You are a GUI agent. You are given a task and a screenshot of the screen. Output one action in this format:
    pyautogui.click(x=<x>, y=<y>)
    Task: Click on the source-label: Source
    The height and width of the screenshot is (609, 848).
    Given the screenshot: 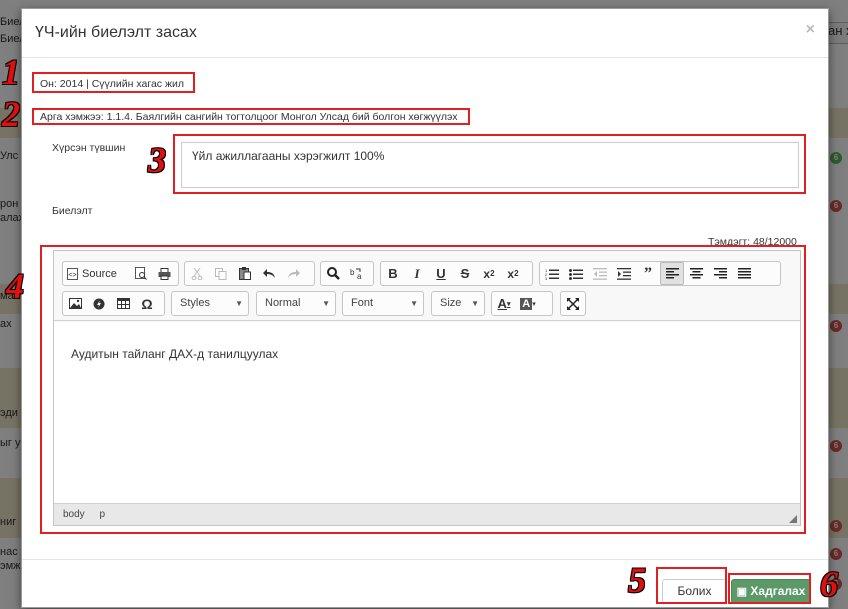 What is the action you would take?
    pyautogui.click(x=99, y=273)
    